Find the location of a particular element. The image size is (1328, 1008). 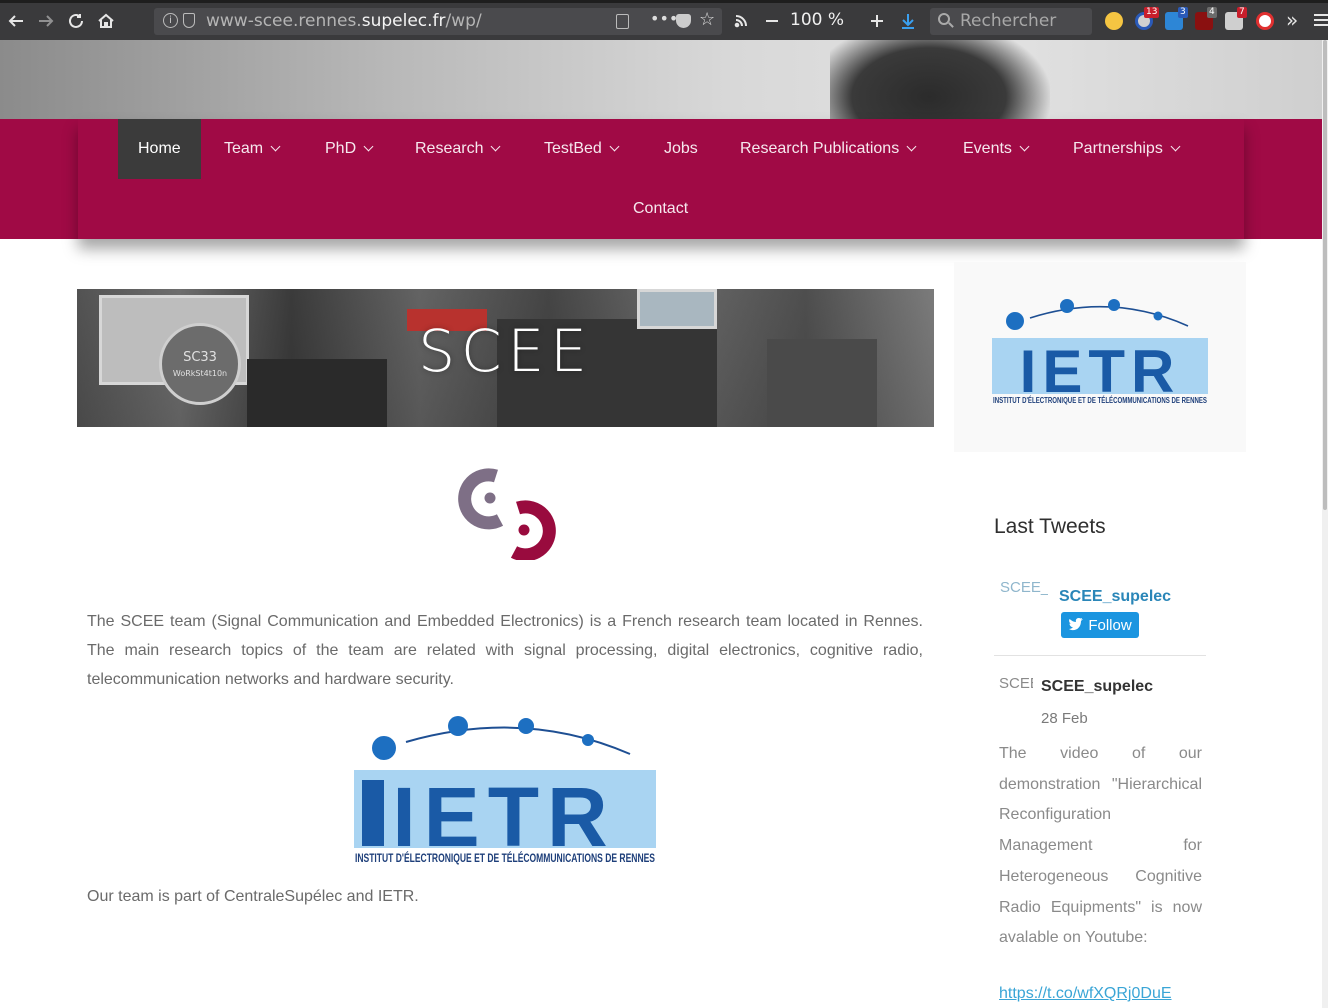

twitter-follow-button: Follow is located at coordinates (1100, 625).